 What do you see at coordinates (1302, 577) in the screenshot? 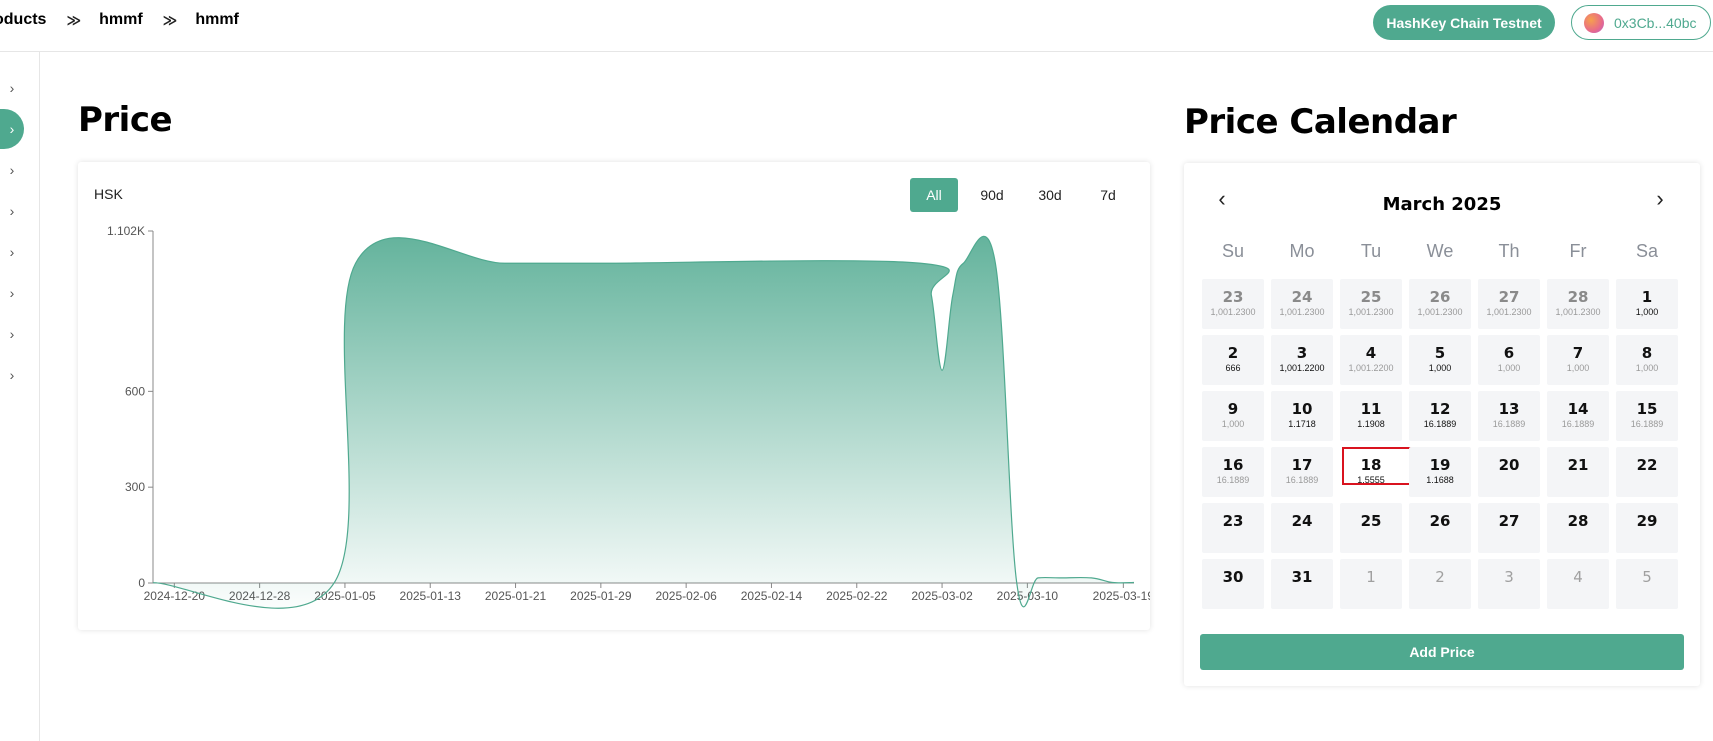
I see `day-number: 31` at bounding box center [1302, 577].